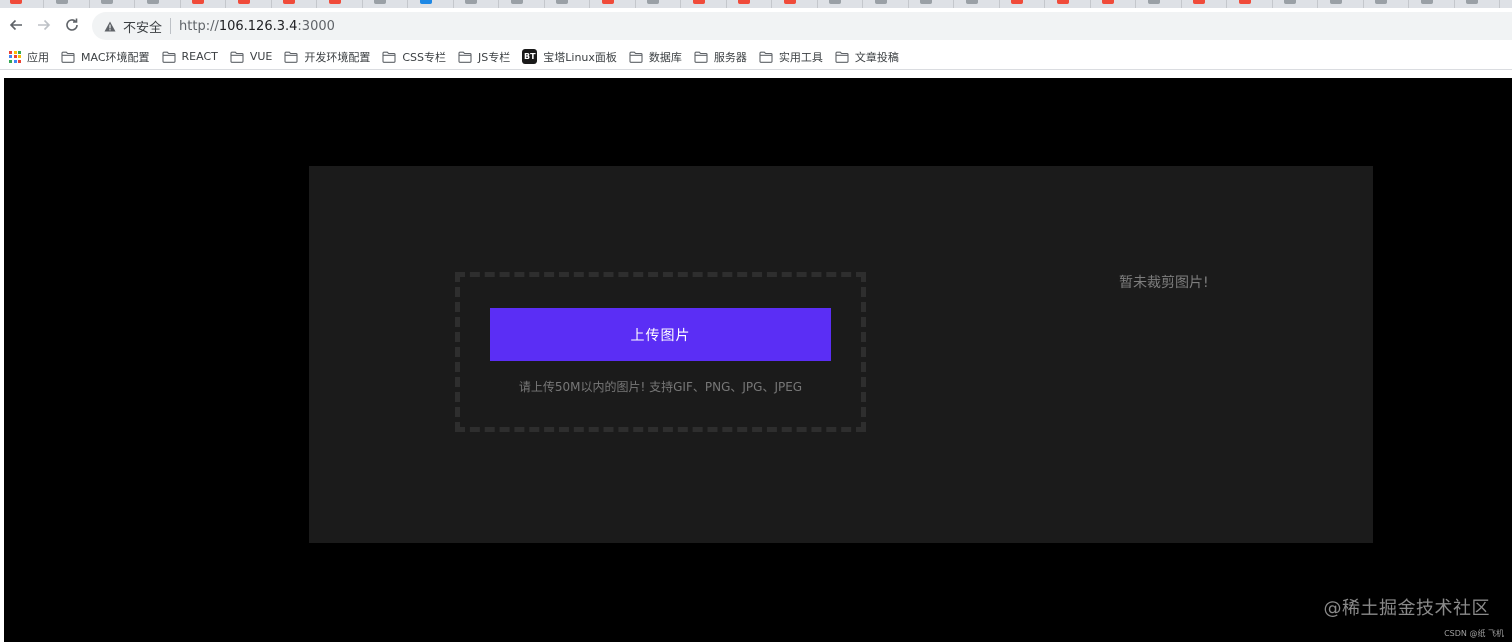 This screenshot has width=1512, height=642. What do you see at coordinates (1164, 283) in the screenshot?
I see `crop-preview-empty-text: 暂未裁剪图片!` at bounding box center [1164, 283].